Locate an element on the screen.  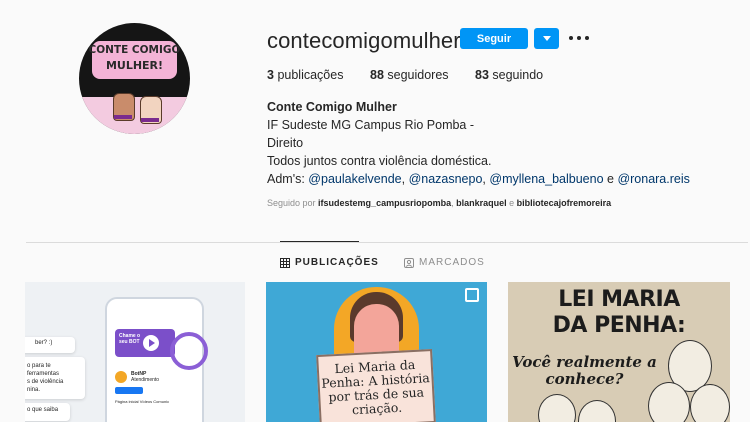
chat-text: nina. is located at coordinates (34, 390).